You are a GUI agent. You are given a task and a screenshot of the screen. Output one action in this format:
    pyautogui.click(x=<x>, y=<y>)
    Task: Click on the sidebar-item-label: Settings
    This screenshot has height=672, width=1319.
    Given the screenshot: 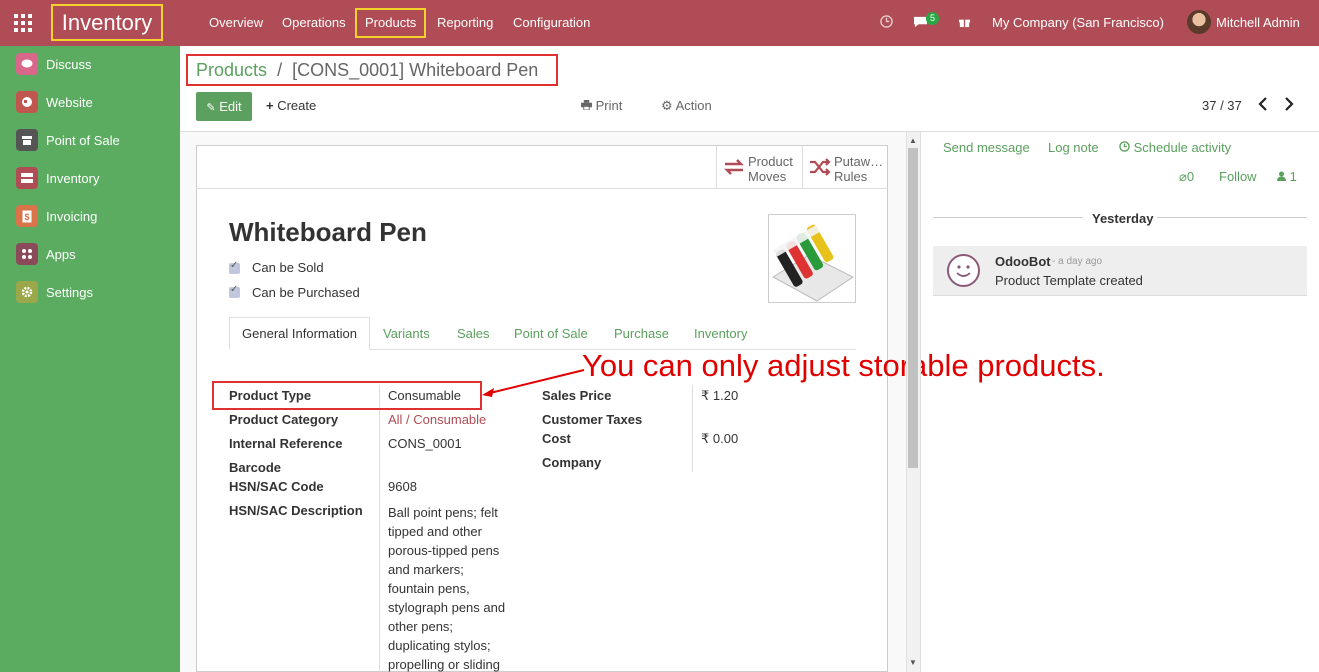 What is the action you would take?
    pyautogui.click(x=69, y=292)
    